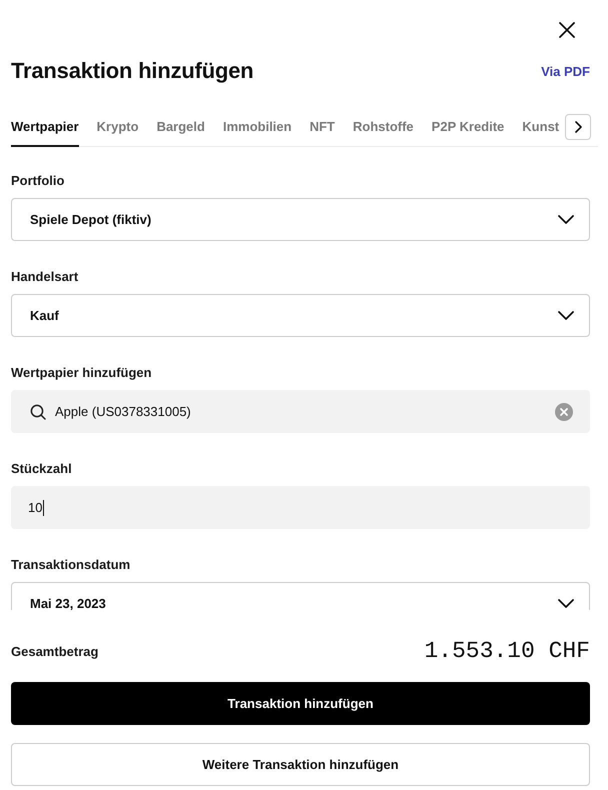 This screenshot has width=608, height=790. I want to click on total-label: Gesamtbetrag, so click(54, 651).